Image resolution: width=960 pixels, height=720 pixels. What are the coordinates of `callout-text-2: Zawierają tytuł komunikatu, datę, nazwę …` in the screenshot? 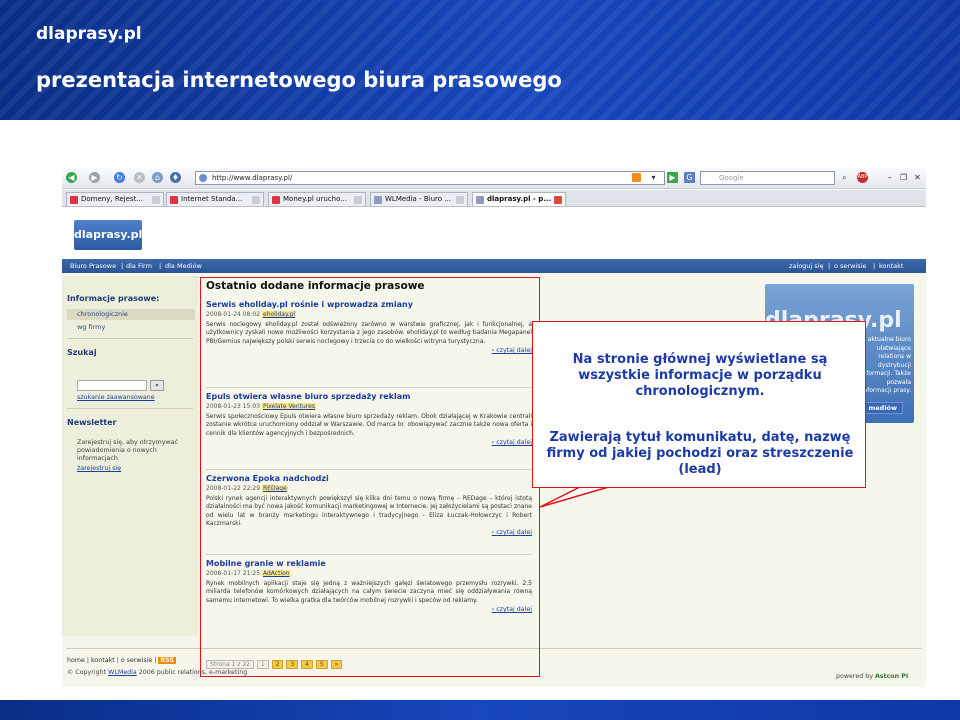 It's located at (700, 453).